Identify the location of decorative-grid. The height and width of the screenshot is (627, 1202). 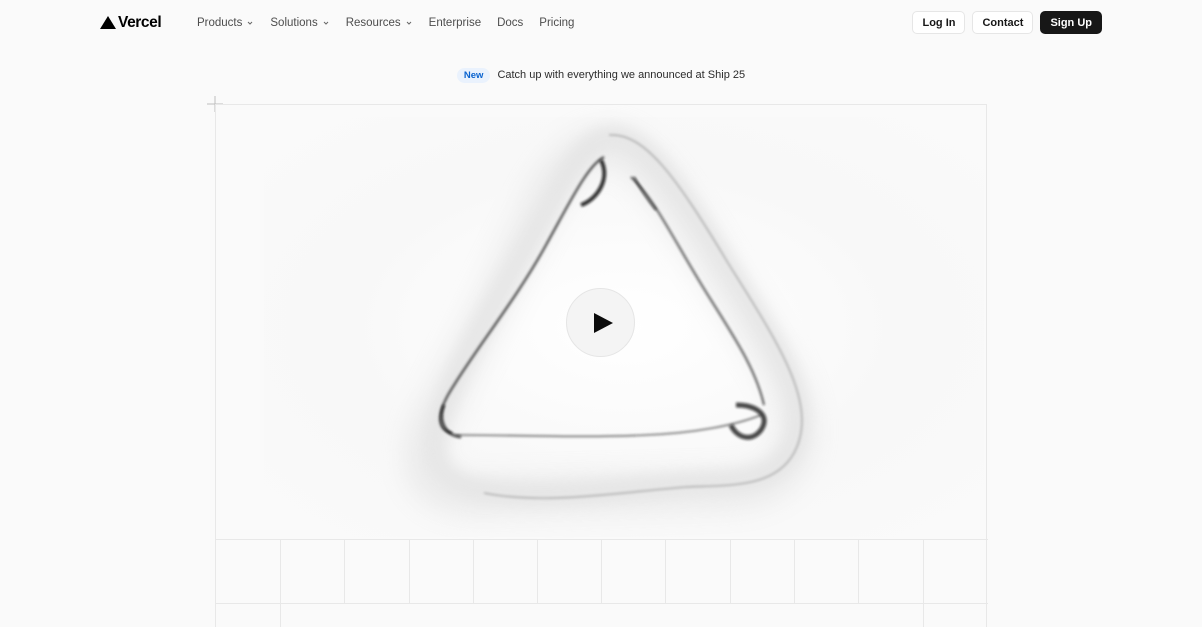
(601, 583).